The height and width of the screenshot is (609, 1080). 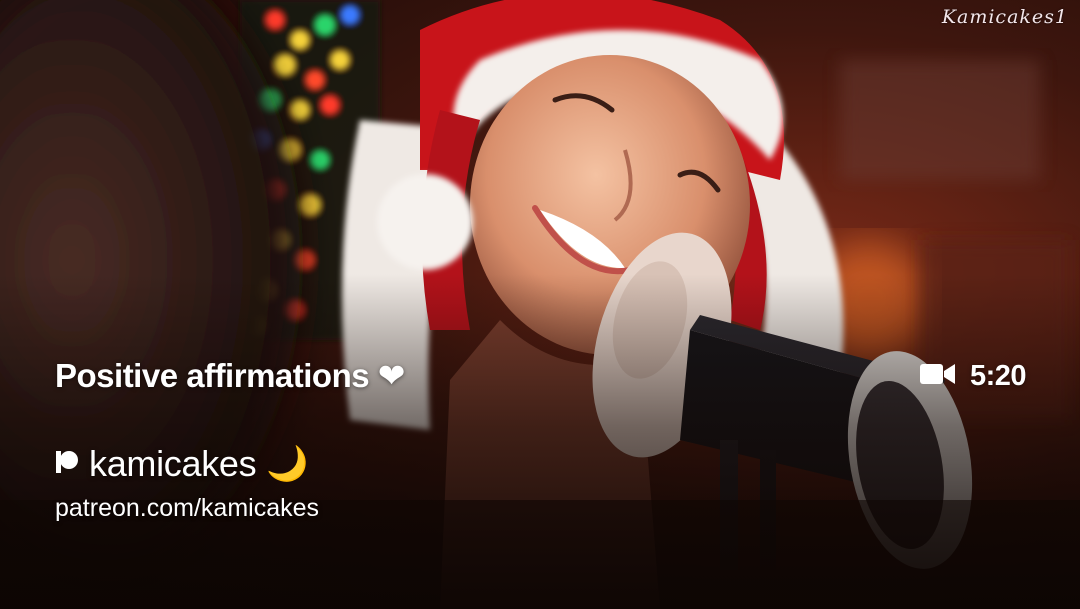 What do you see at coordinates (391, 375) in the screenshot?
I see `heart-icon: ❤` at bounding box center [391, 375].